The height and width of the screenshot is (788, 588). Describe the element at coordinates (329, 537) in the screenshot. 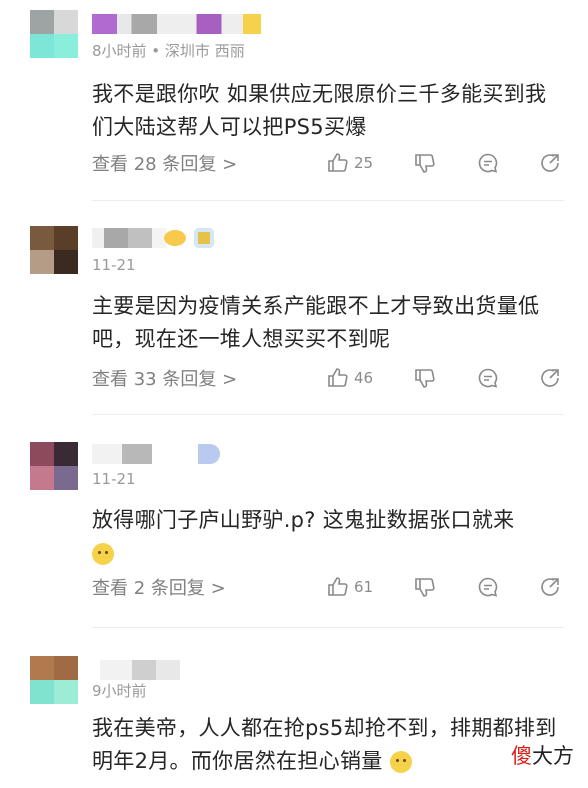

I see `comment-text: 放得哪门子庐山野驴.p? 这鬼扯数据张口就来` at that location.